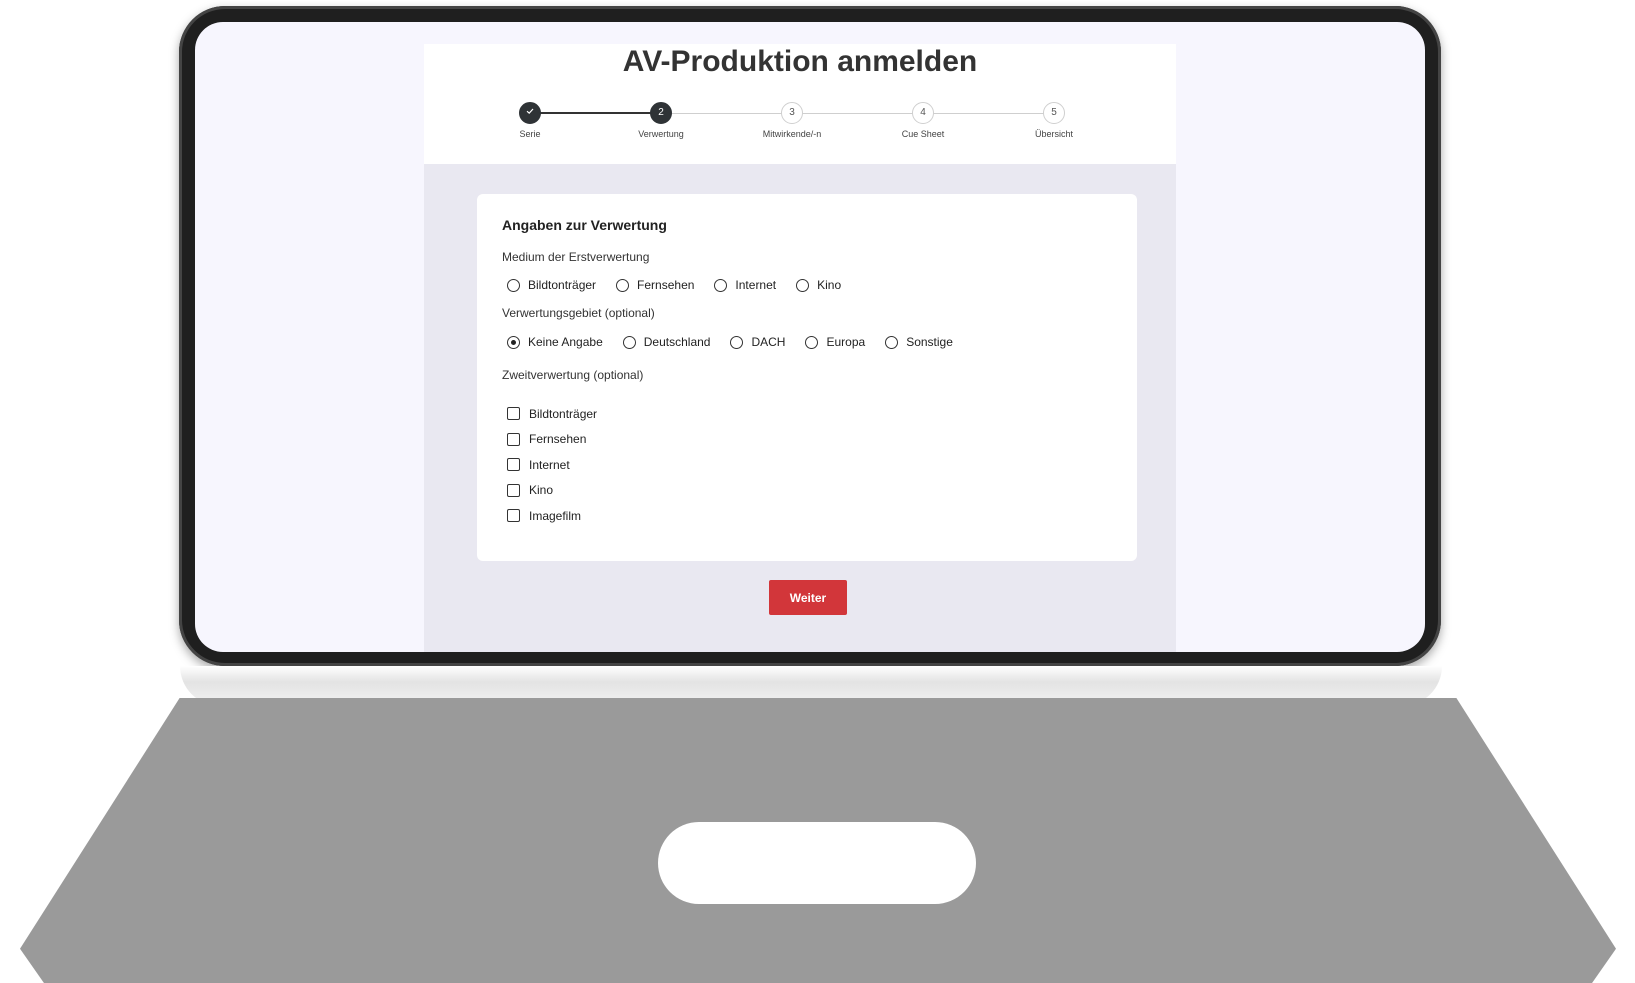  I want to click on step-uebersicht: 5 Übersicht, so click(1054, 120).